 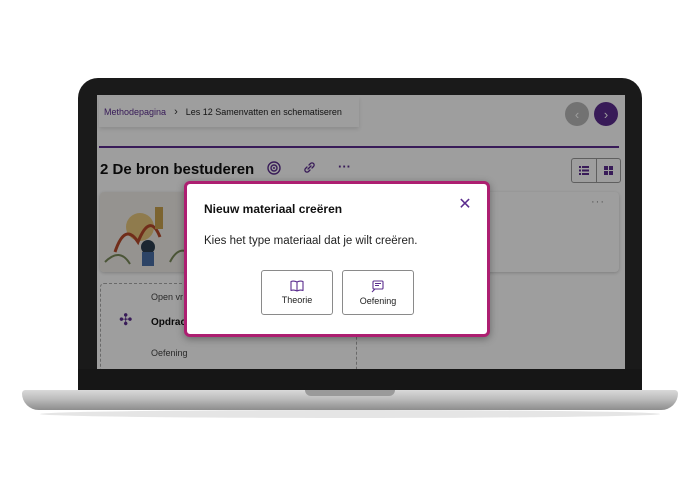 I want to click on dialog-title: Nieuw materiaal creëren, so click(x=273, y=209).